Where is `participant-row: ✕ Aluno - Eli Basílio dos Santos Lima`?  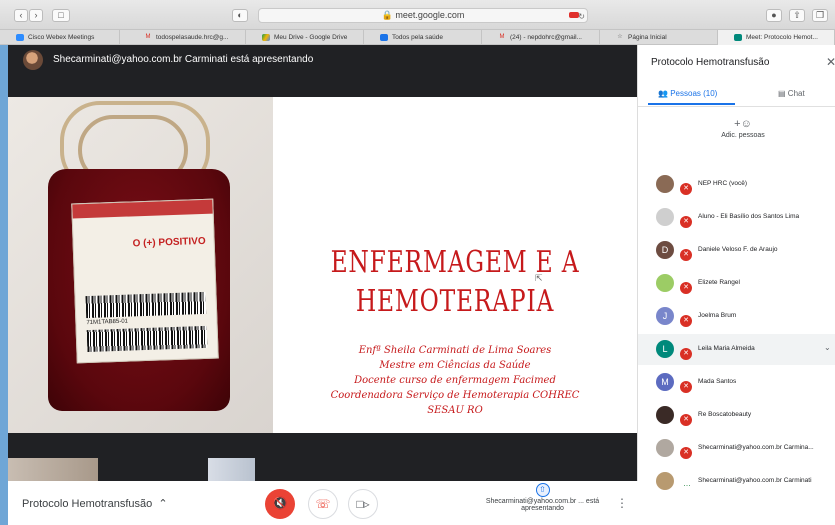
participant-row: ✕ Aluno - Eli Basílio dos Santos Lima is located at coordinates (736, 217).